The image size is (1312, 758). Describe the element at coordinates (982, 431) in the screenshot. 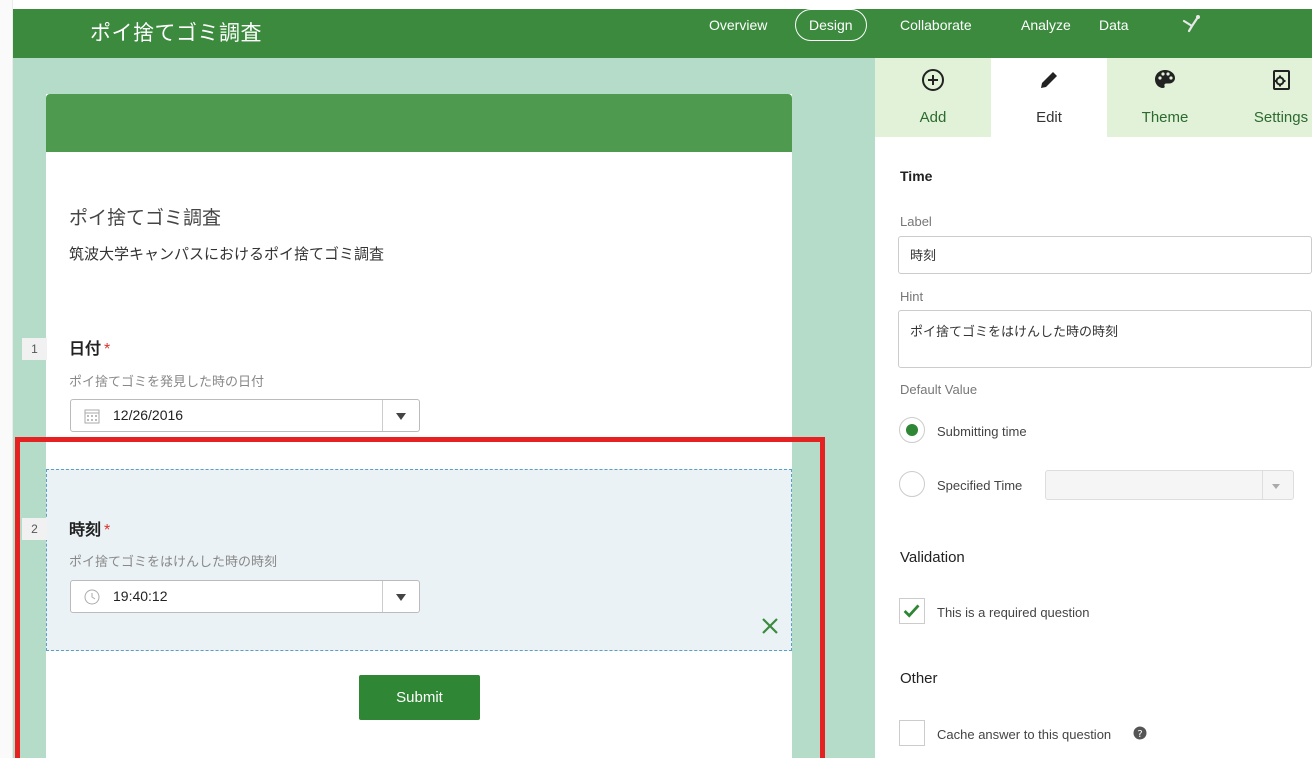

I see `option-label: Submitting time` at that location.